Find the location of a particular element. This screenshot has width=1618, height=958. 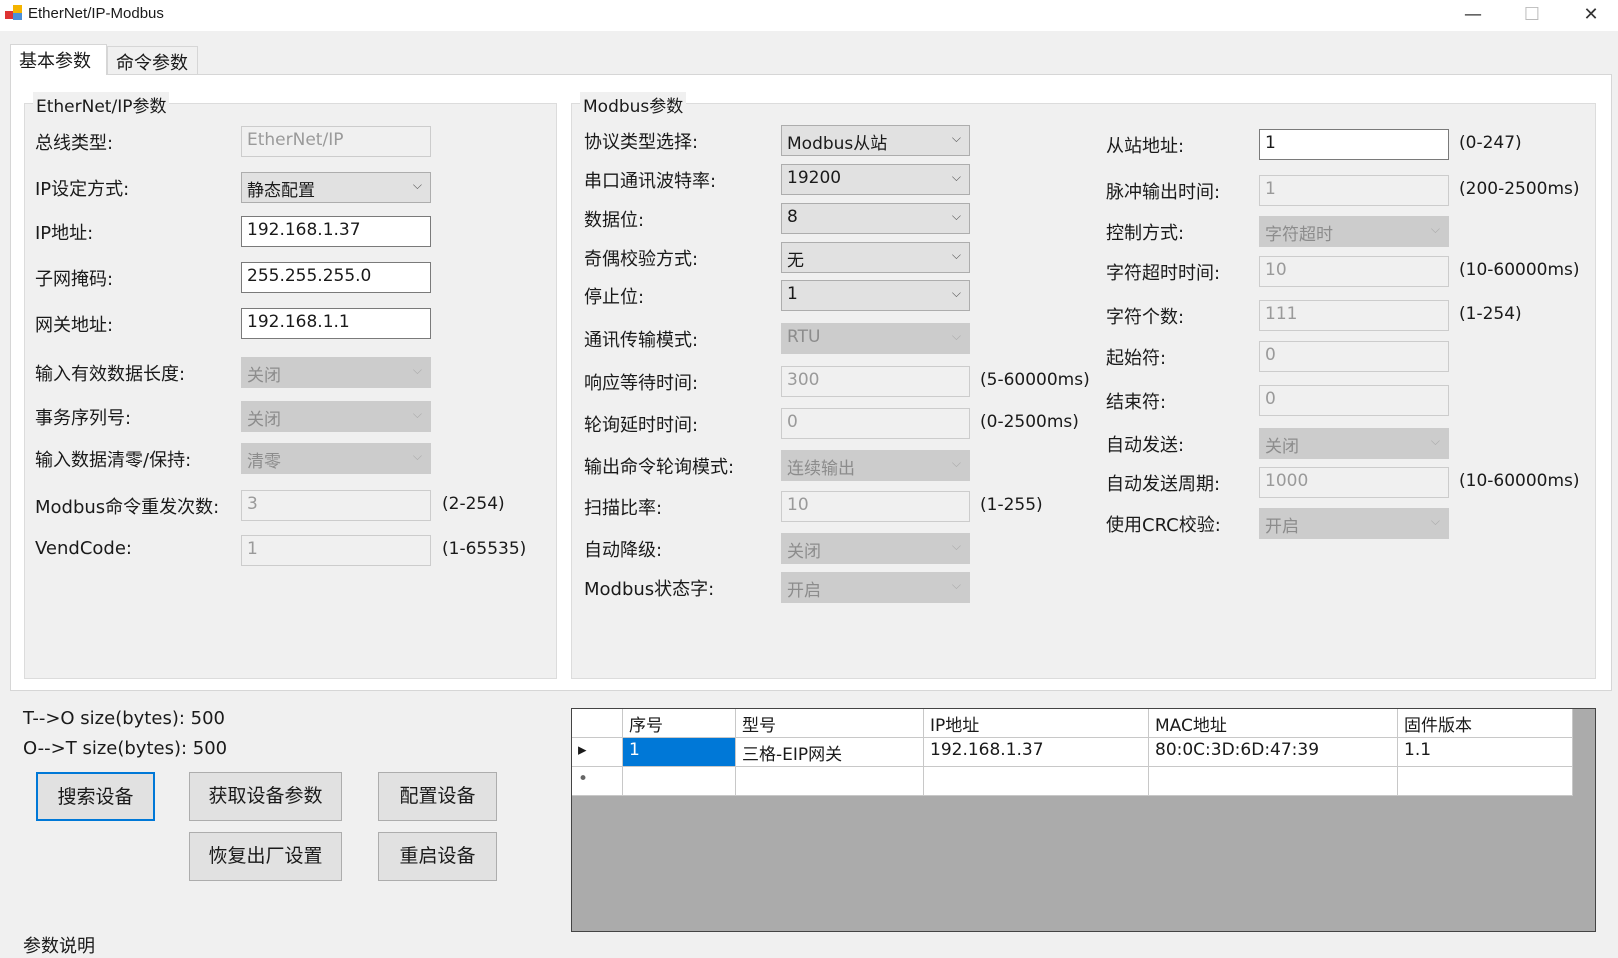

column-header: IP地址 is located at coordinates (1036, 723).